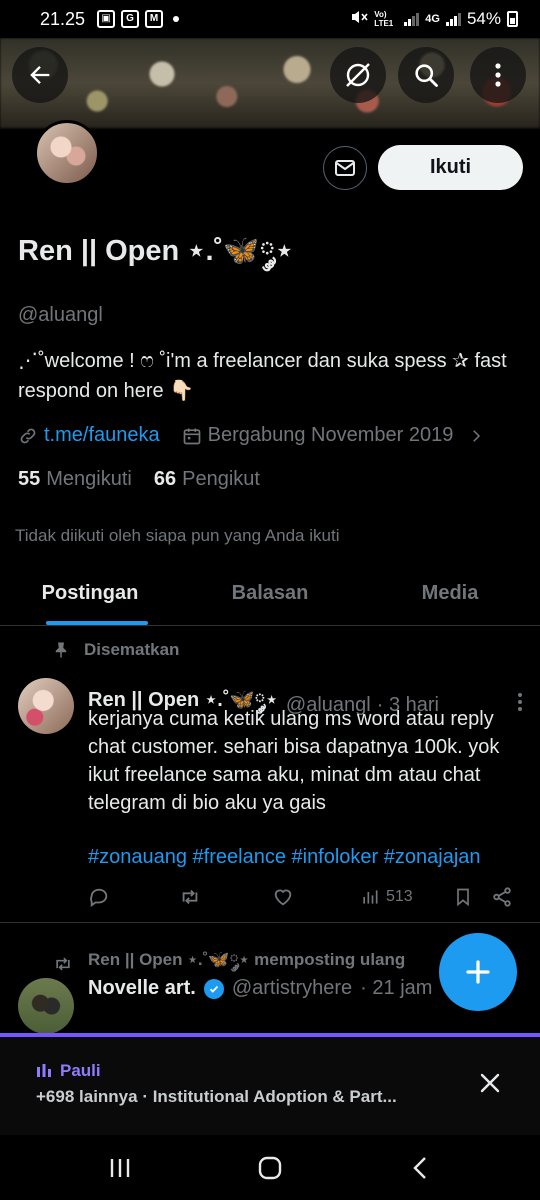 This screenshot has height=1200, width=540. I want to click on status-bar: 21.25 ▣ G M Vo) LTE1 4G 54%, so click(270, 19).